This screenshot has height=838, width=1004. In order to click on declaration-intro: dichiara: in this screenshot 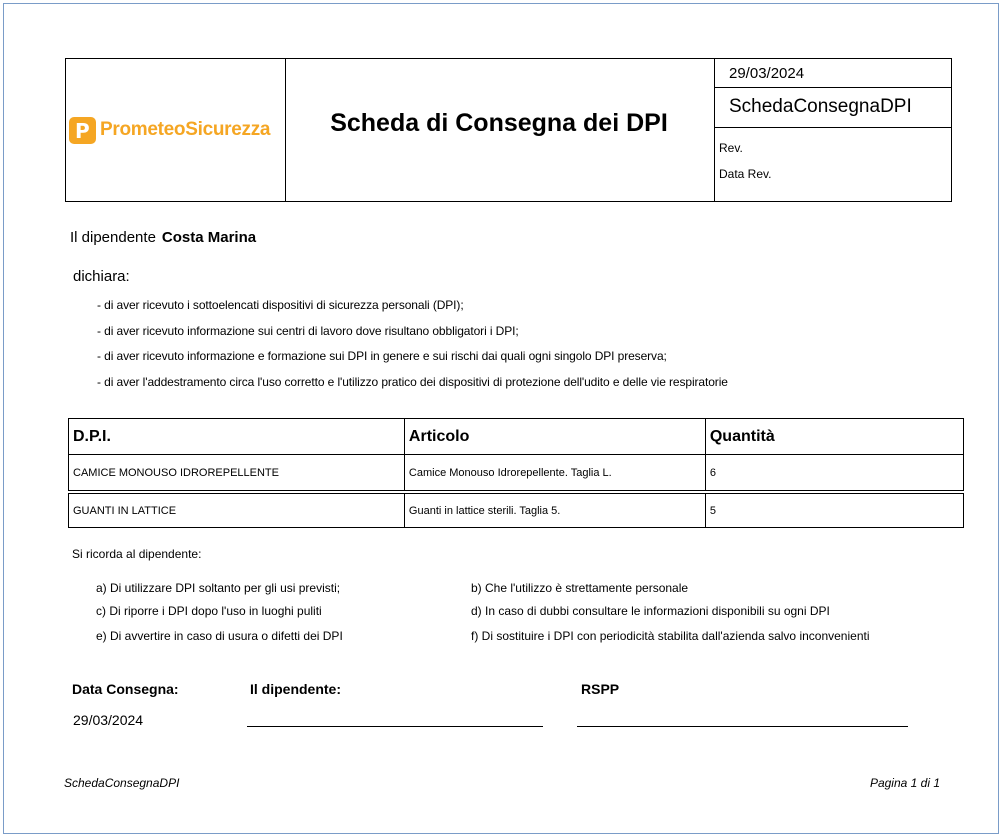, I will do `click(101, 276)`.